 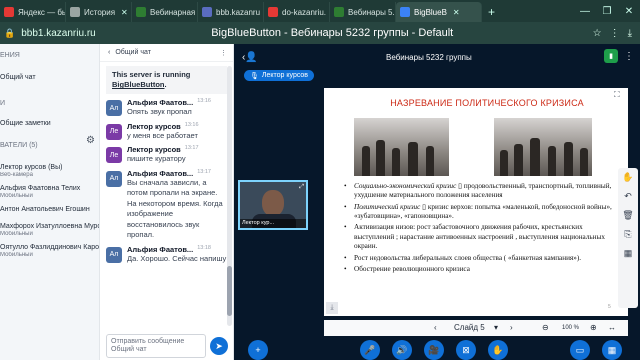 What do you see at coordinates (191, 148) in the screenshot?
I see `message-time: 13:17` at bounding box center [191, 148].